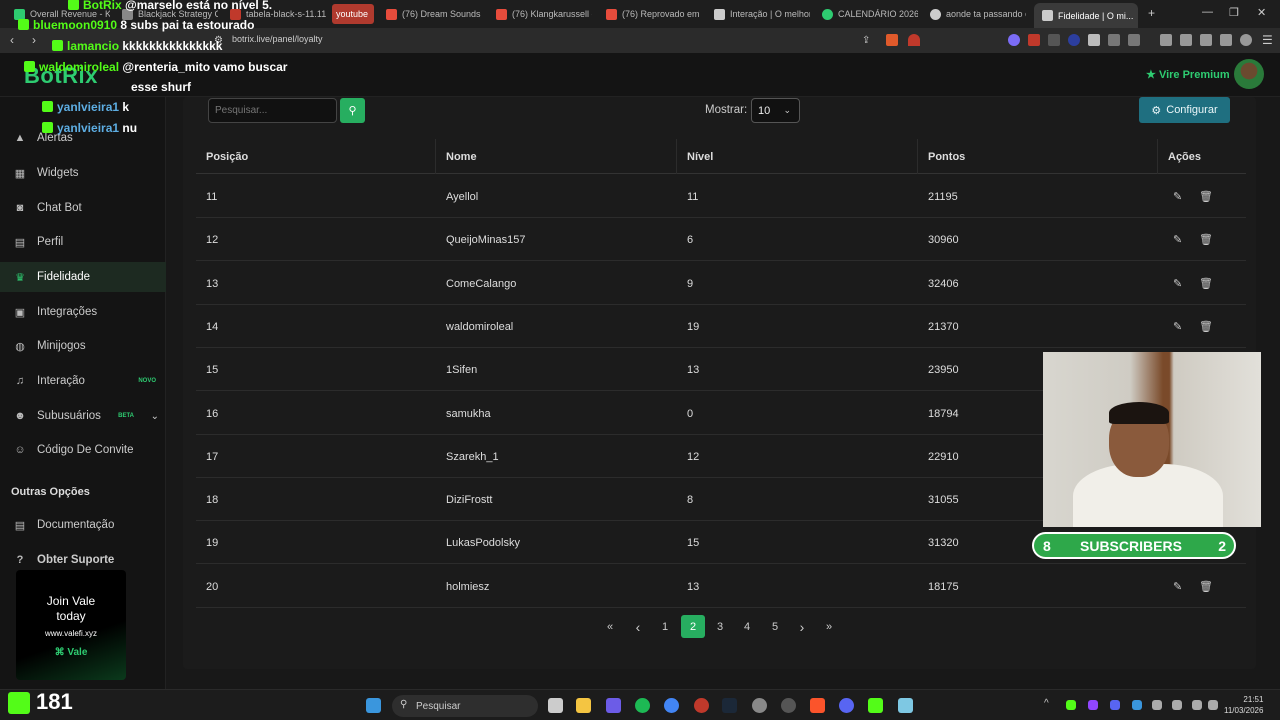 The height and width of the screenshot is (720, 1280). Describe the element at coordinates (1152, 439) in the screenshot. I see `webcam-overlay` at that location.